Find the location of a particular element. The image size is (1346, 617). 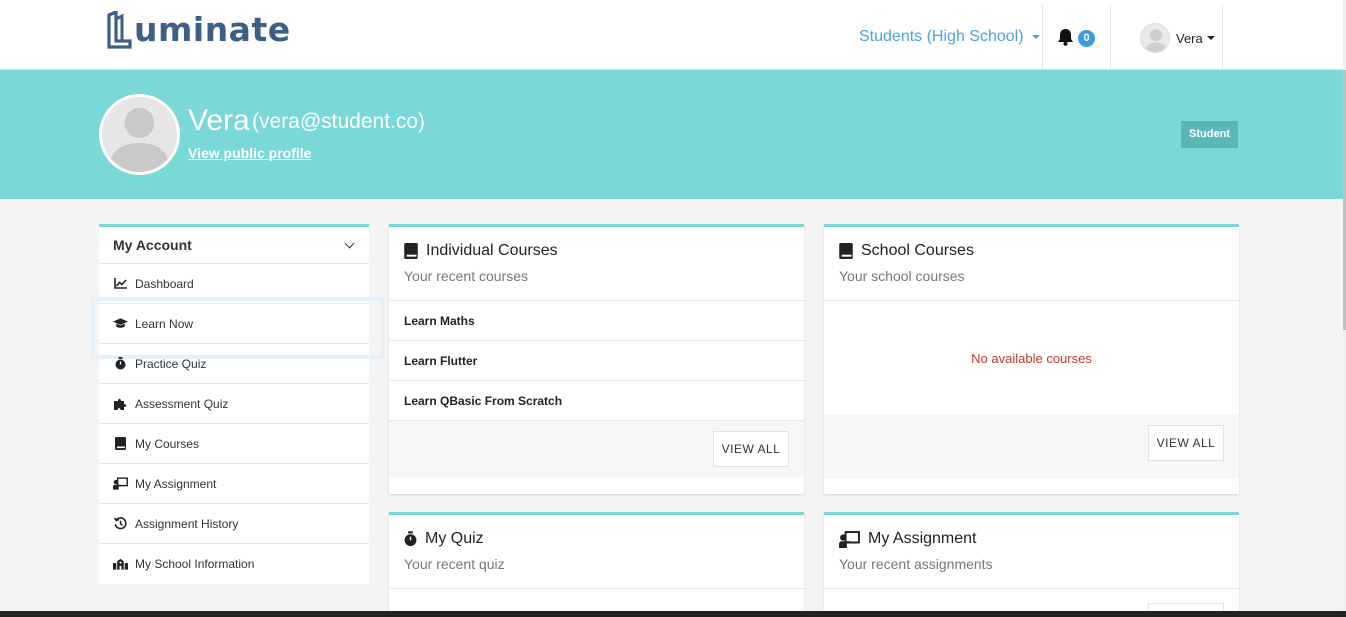

sidebar-item-dashboard: Dashboard is located at coordinates (234, 284).